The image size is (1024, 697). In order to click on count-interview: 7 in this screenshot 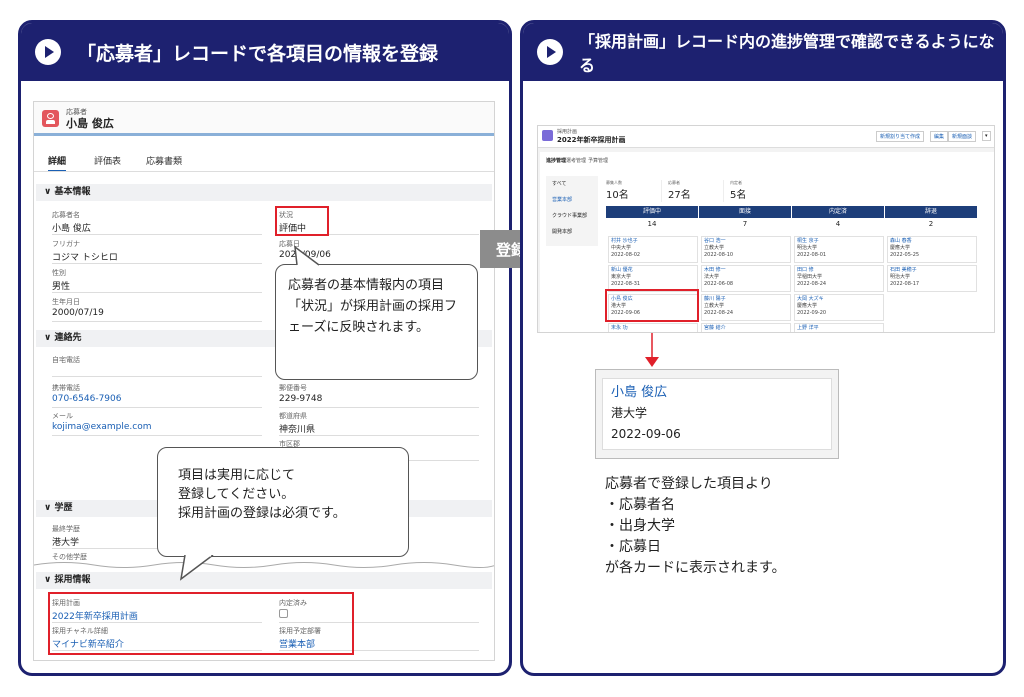, I will do `click(745, 224)`.